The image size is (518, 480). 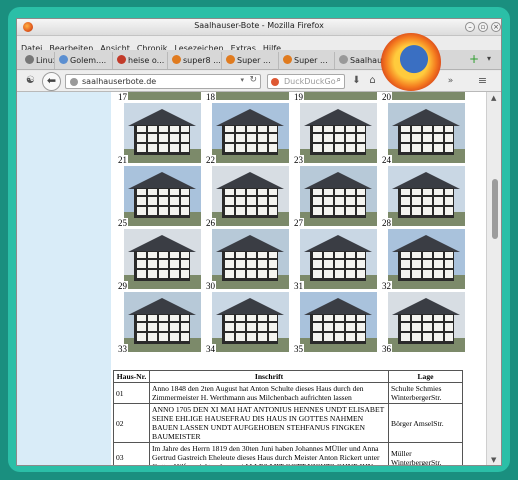 I want to click on photo-cell: 33, so click(x=160, y=323).